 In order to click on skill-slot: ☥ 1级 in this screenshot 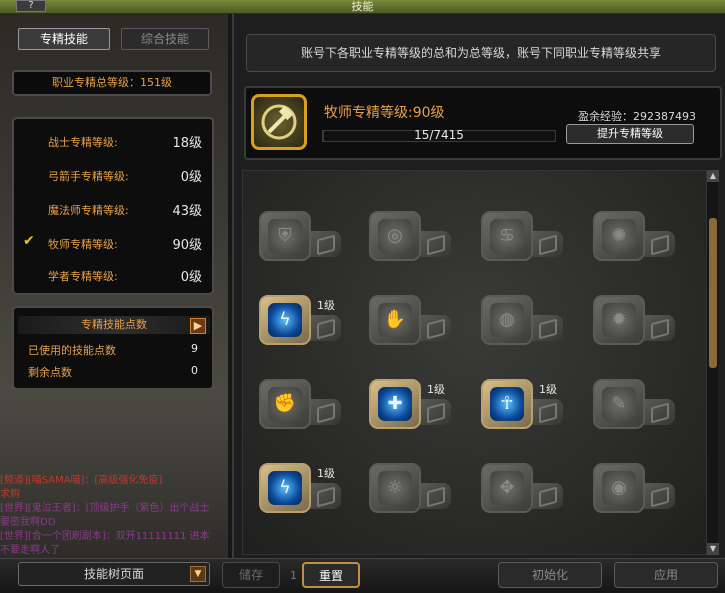, I will do `click(525, 404)`.